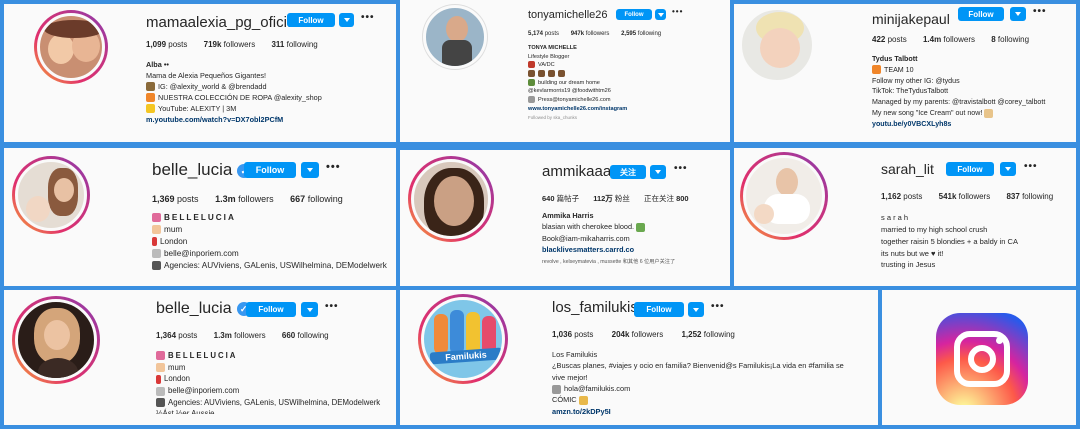 The image size is (1080, 429). I want to click on leaf-icon, so click(641, 227).